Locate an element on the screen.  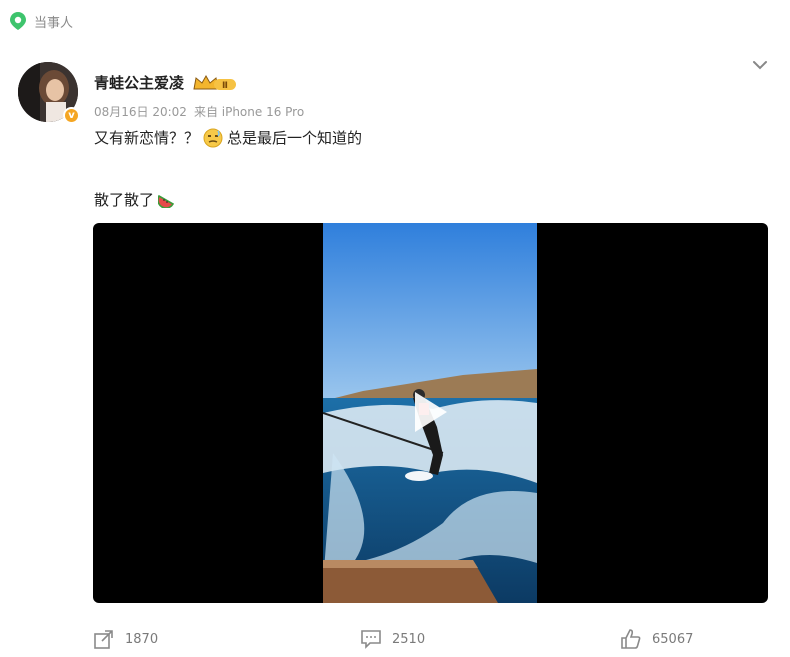
author-row: 青蛙公主爱凌 Ⅱ is located at coordinates (166, 82).